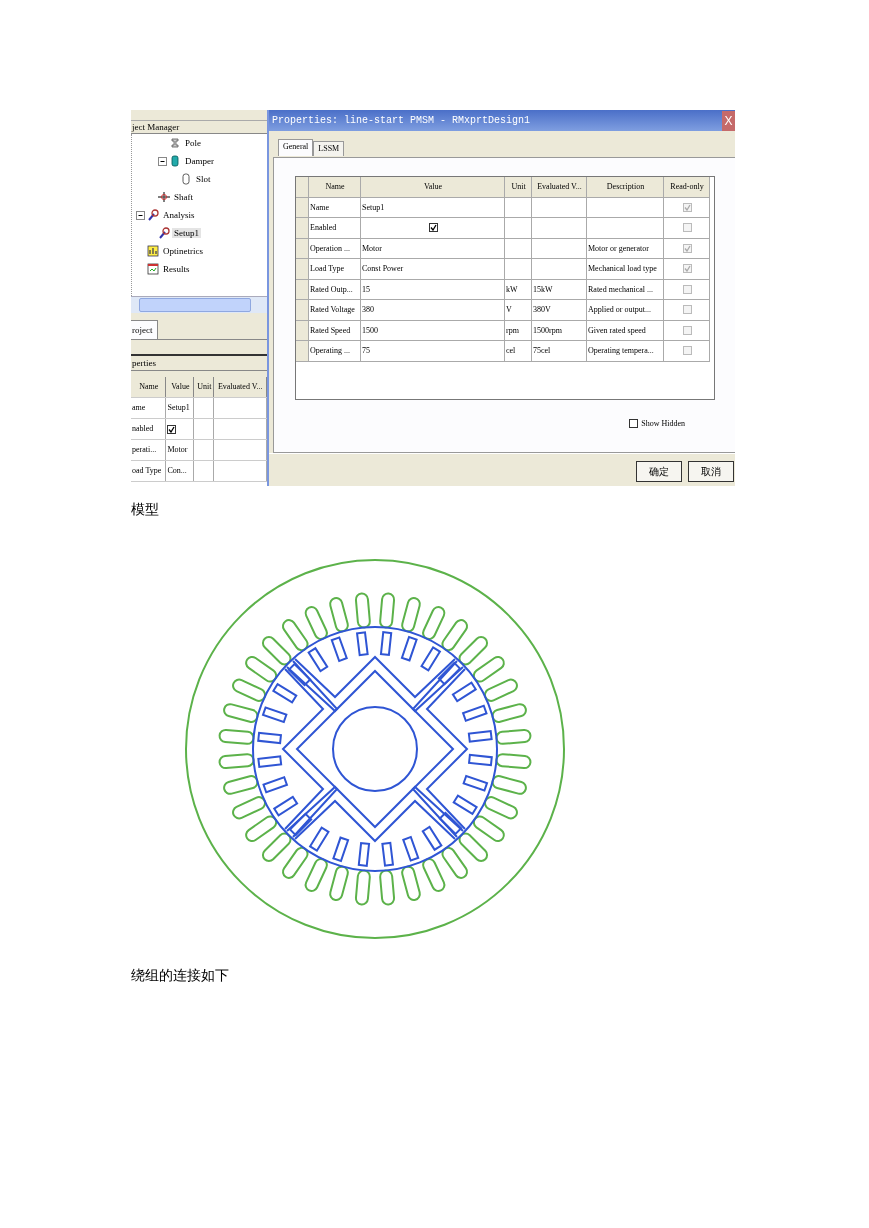 This screenshot has width=869, height=1228. I want to click on table-cell: Motor or generator, so click(625, 248).